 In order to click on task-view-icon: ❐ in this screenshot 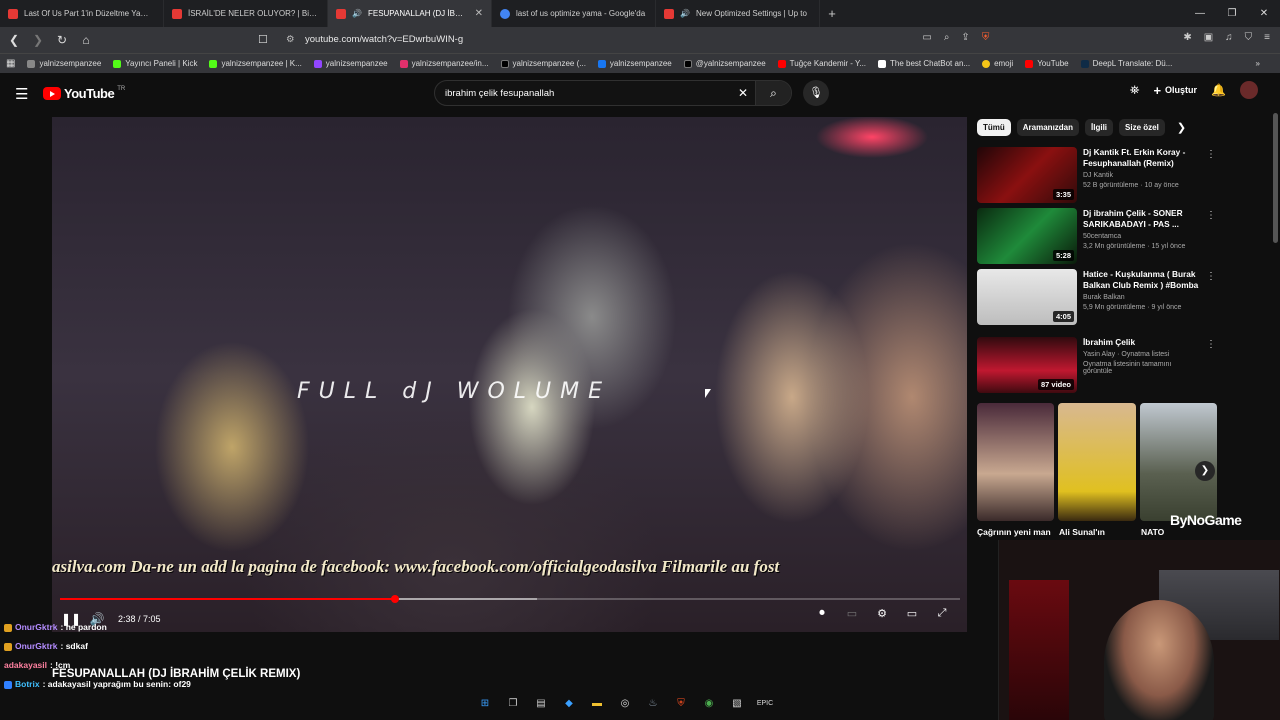, I will do `click(513, 704)`.